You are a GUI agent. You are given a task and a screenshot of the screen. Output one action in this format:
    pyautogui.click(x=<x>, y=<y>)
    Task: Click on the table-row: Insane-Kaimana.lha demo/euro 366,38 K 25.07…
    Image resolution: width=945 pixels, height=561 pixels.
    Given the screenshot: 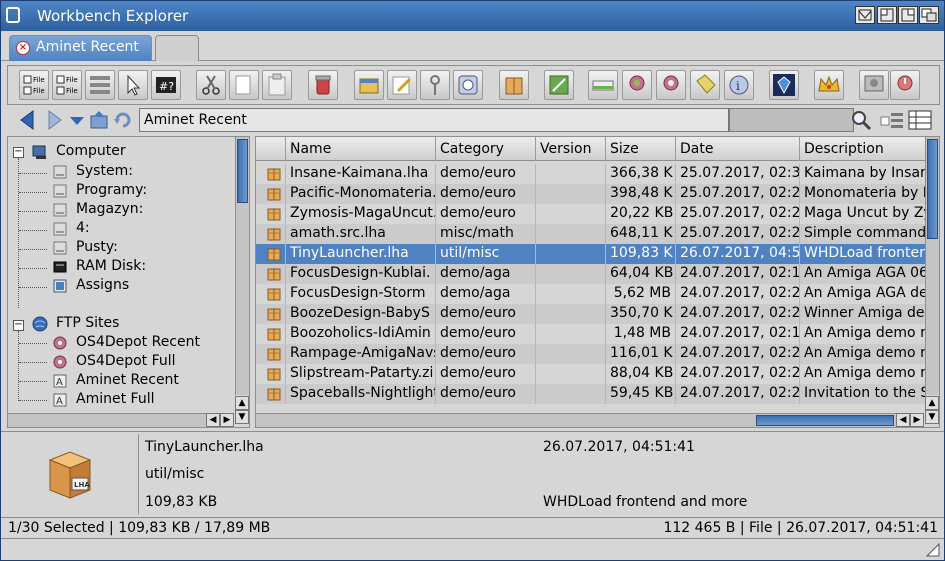 What is the action you would take?
    pyautogui.click(x=591, y=174)
    